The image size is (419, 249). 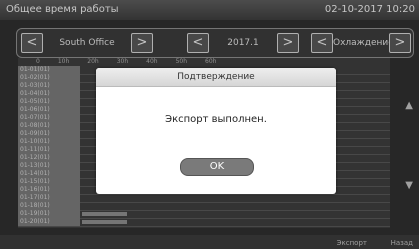 I want to click on ok-button: OK, so click(x=217, y=167).